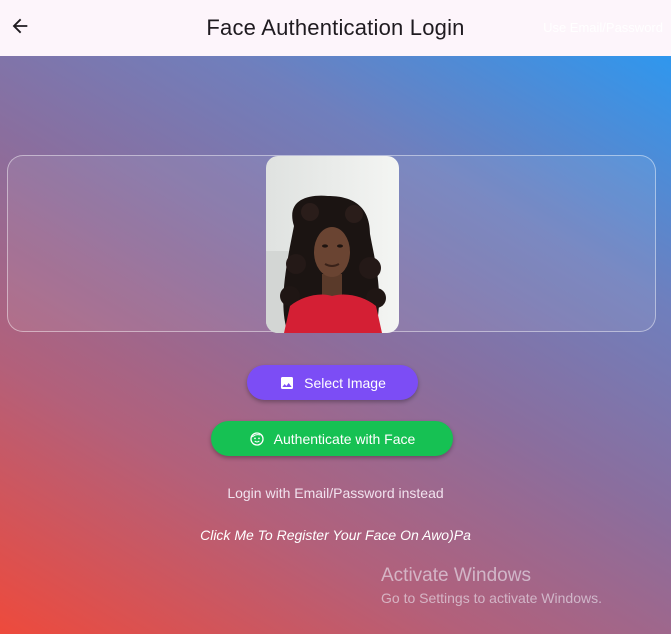  What do you see at coordinates (603, 27) in the screenshot?
I see `use-email-password-button: Use Email/Password` at bounding box center [603, 27].